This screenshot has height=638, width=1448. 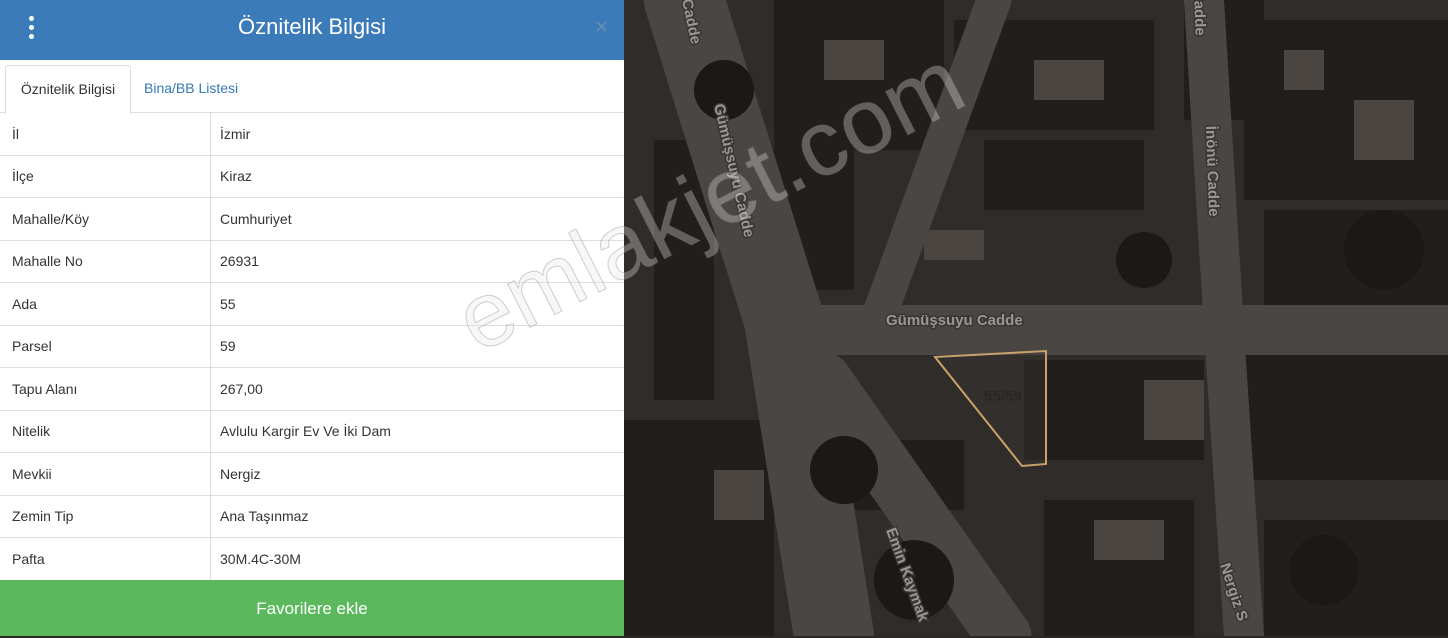 What do you see at coordinates (417, 516) in the screenshot?
I see `attribute-value: Ana Taşınmaz` at bounding box center [417, 516].